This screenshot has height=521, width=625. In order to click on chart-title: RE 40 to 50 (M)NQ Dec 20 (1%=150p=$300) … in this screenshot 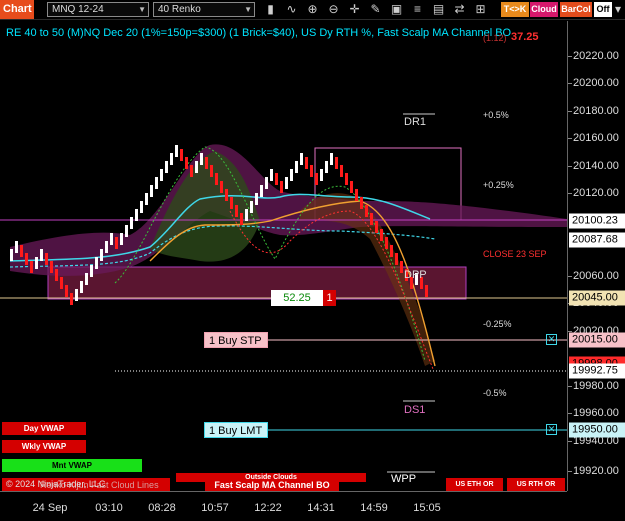, I will do `click(259, 33)`.